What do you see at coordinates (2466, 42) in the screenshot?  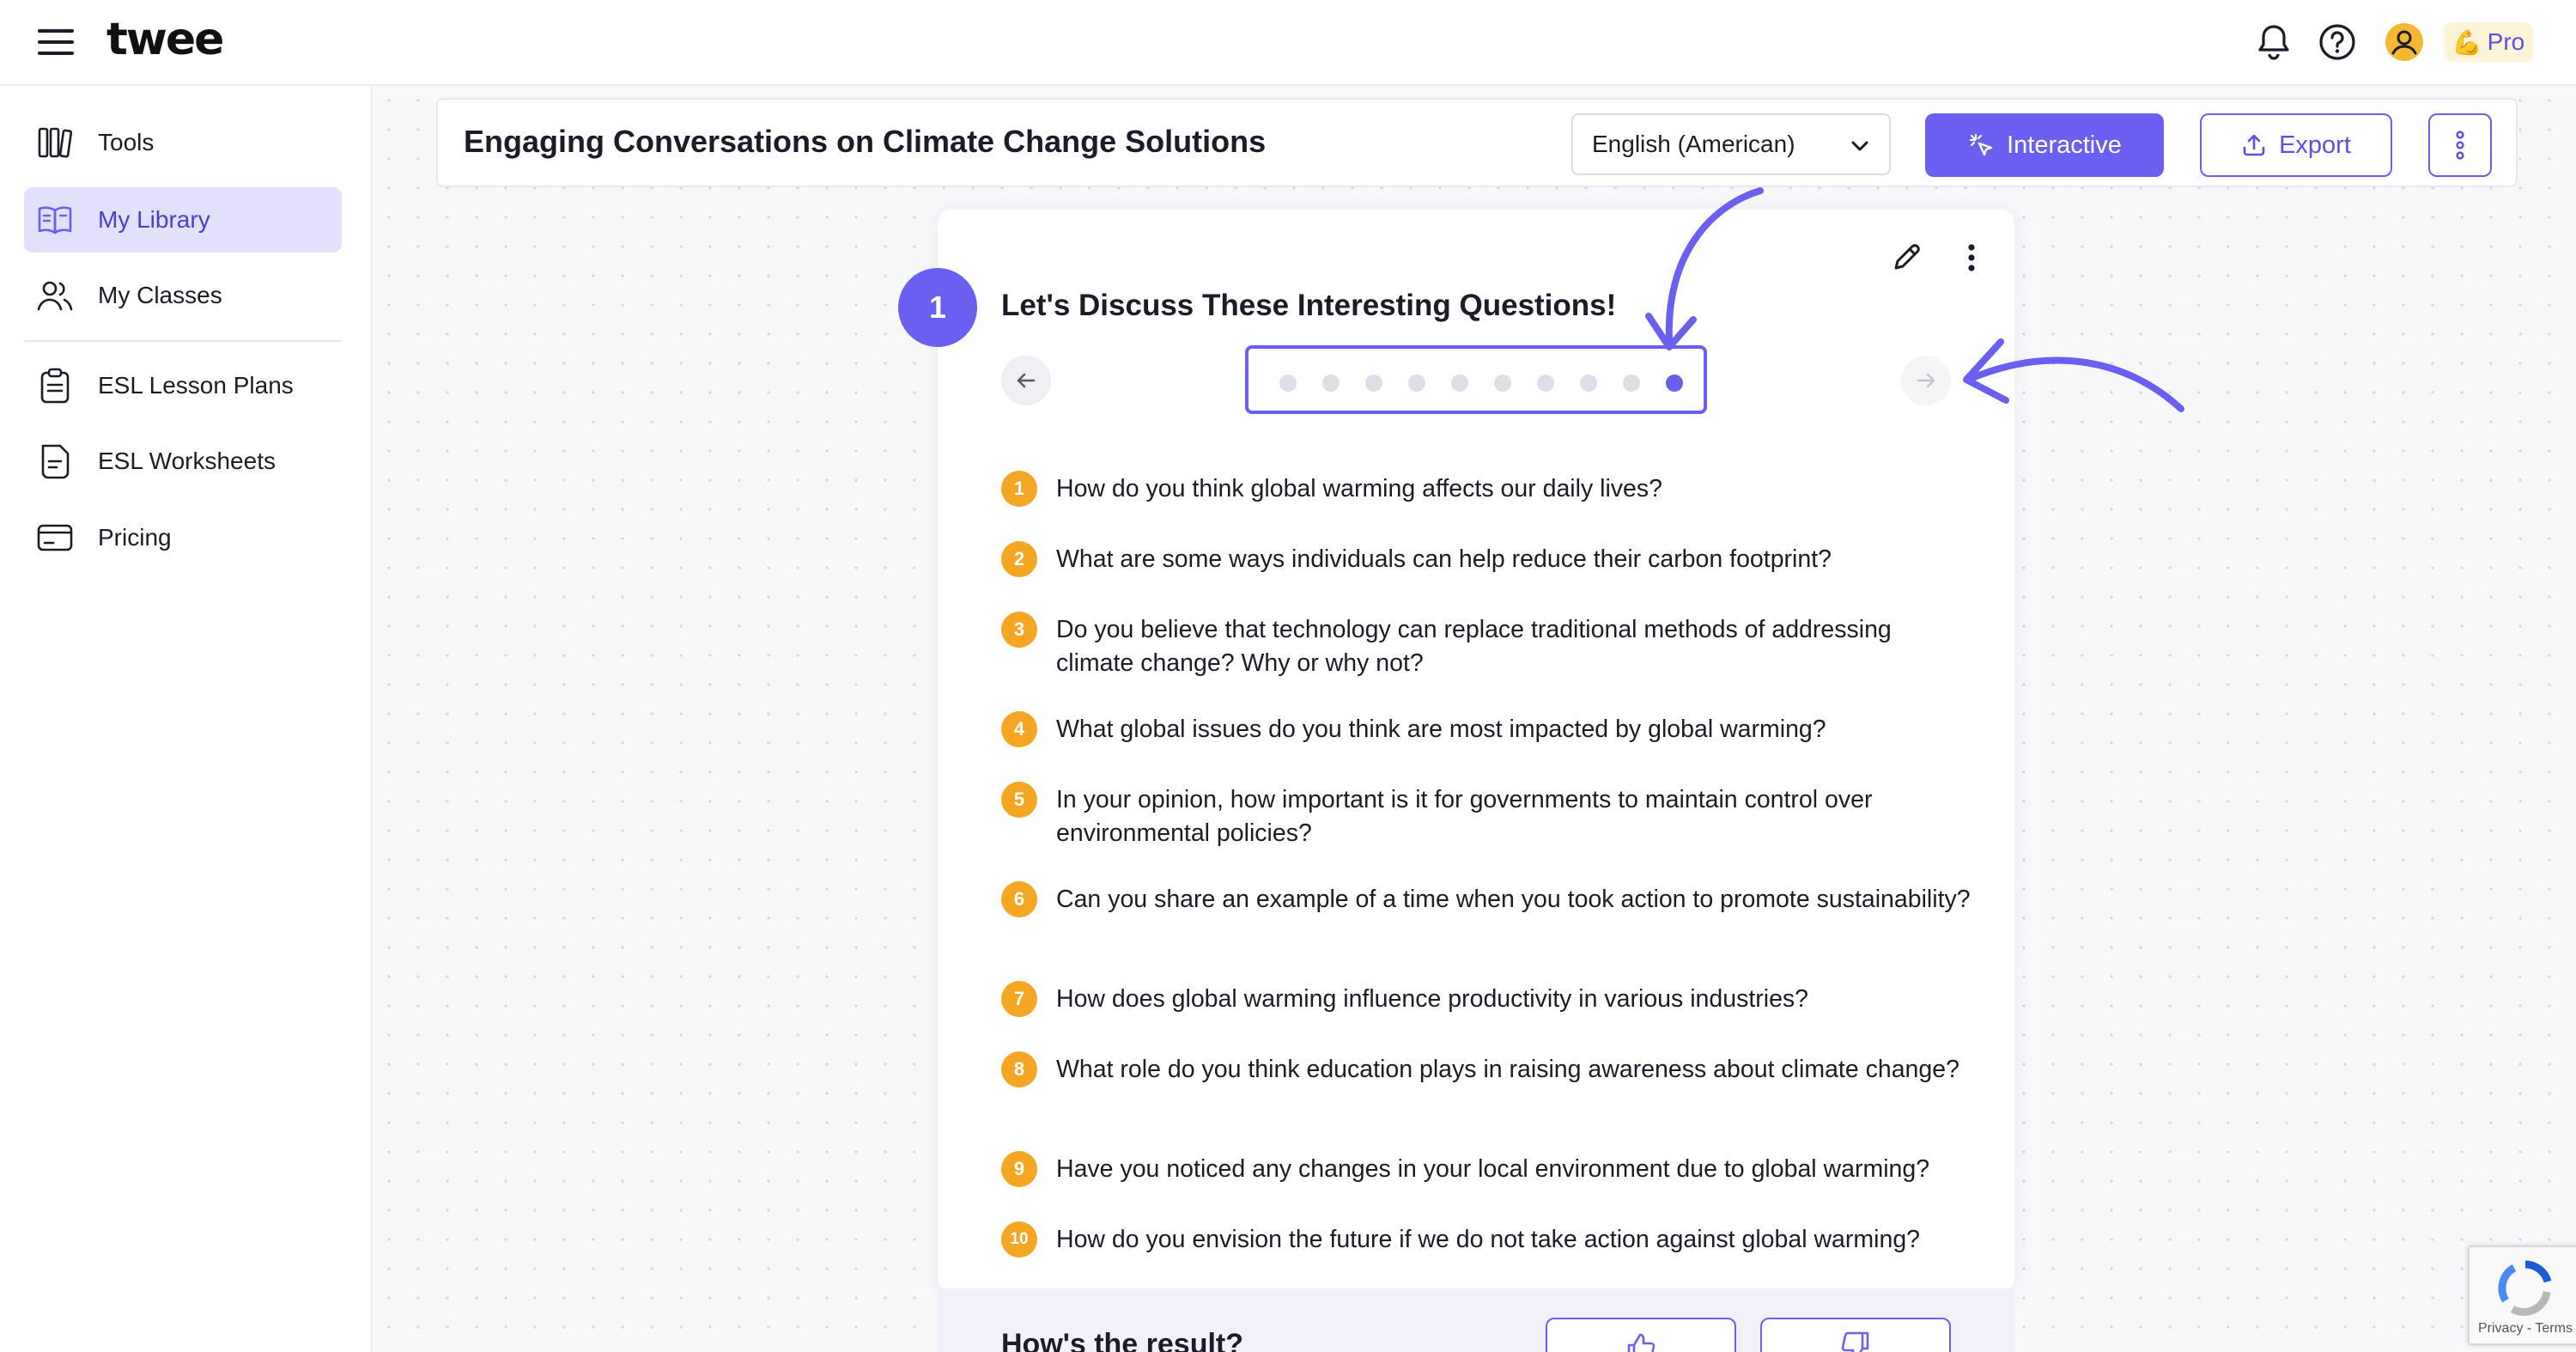 I see `muscle-emoji: 💪` at bounding box center [2466, 42].